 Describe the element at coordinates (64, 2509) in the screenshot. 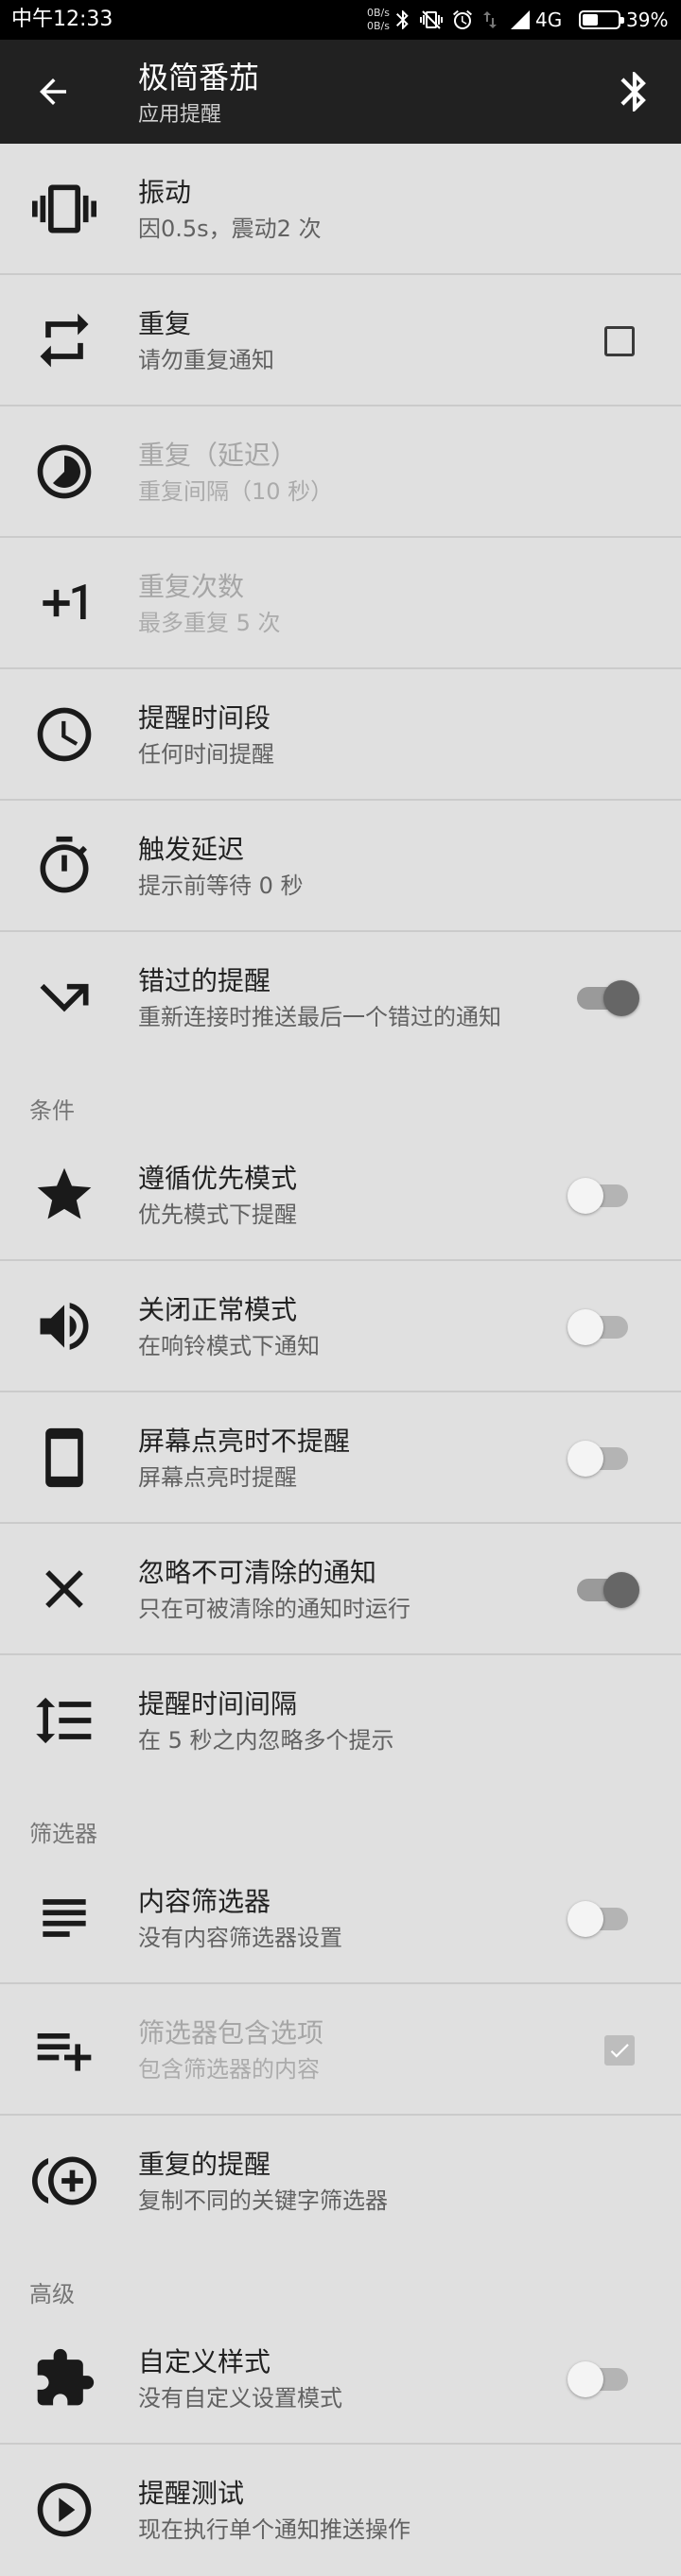

I see `play-circle-icon` at that location.